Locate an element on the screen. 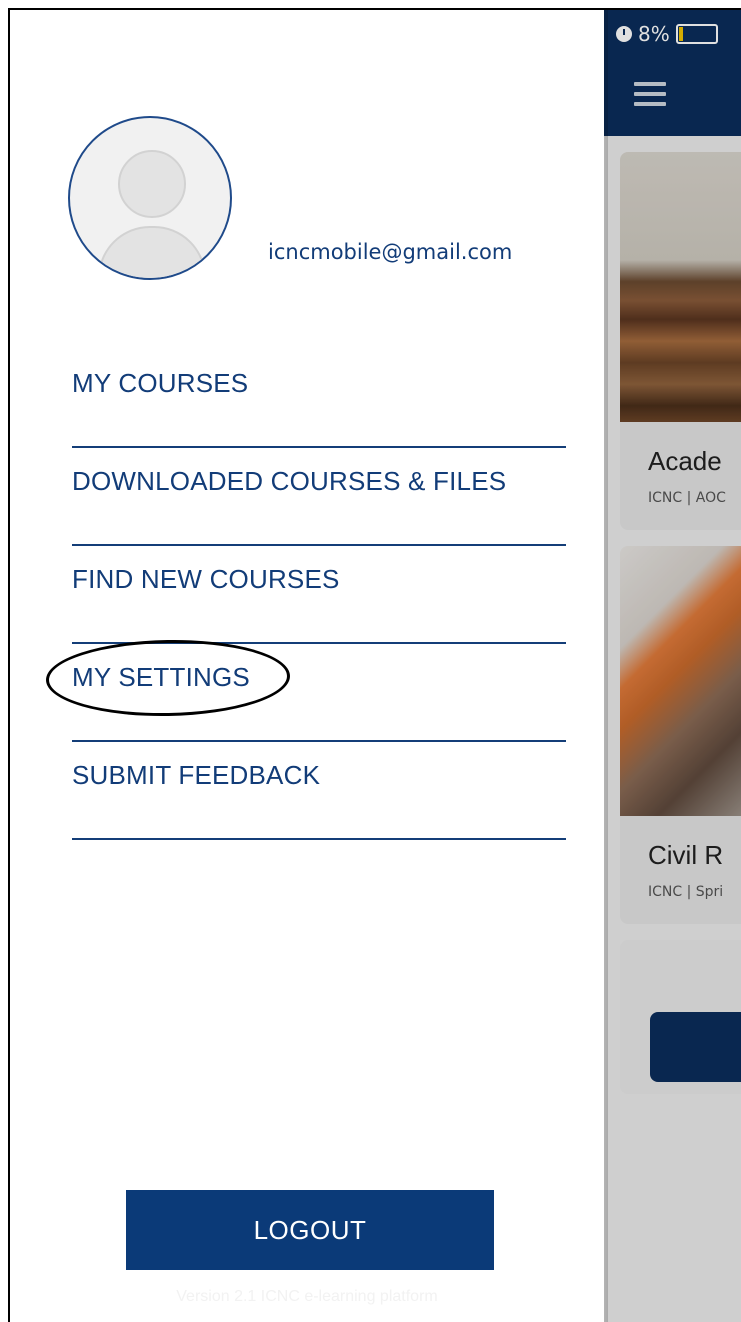 The width and height of the screenshot is (741, 1322). menu-item-label: MY SETTINGS is located at coordinates (161, 677).